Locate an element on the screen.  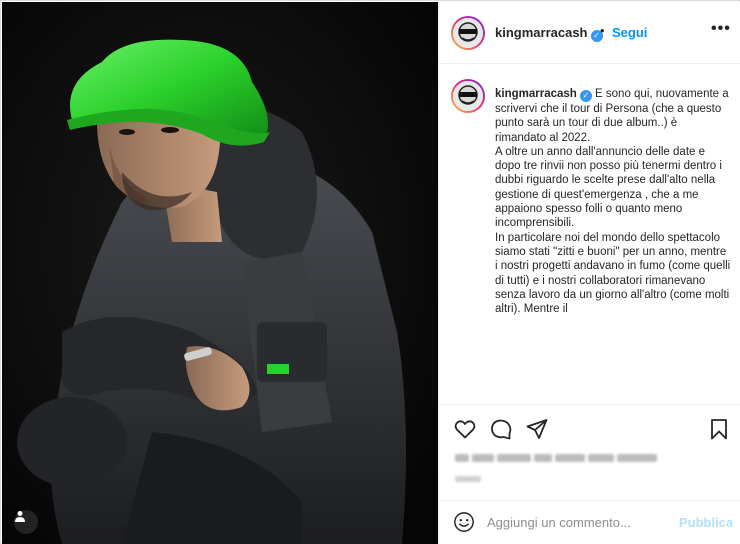
heart-icon is located at coordinates (465, 429).